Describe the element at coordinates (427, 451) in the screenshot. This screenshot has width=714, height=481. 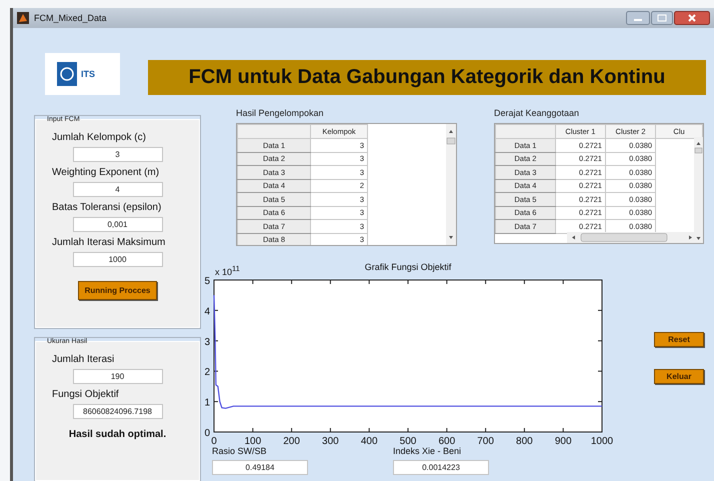
I see `field-label: Indeks Xie - Beni` at that location.